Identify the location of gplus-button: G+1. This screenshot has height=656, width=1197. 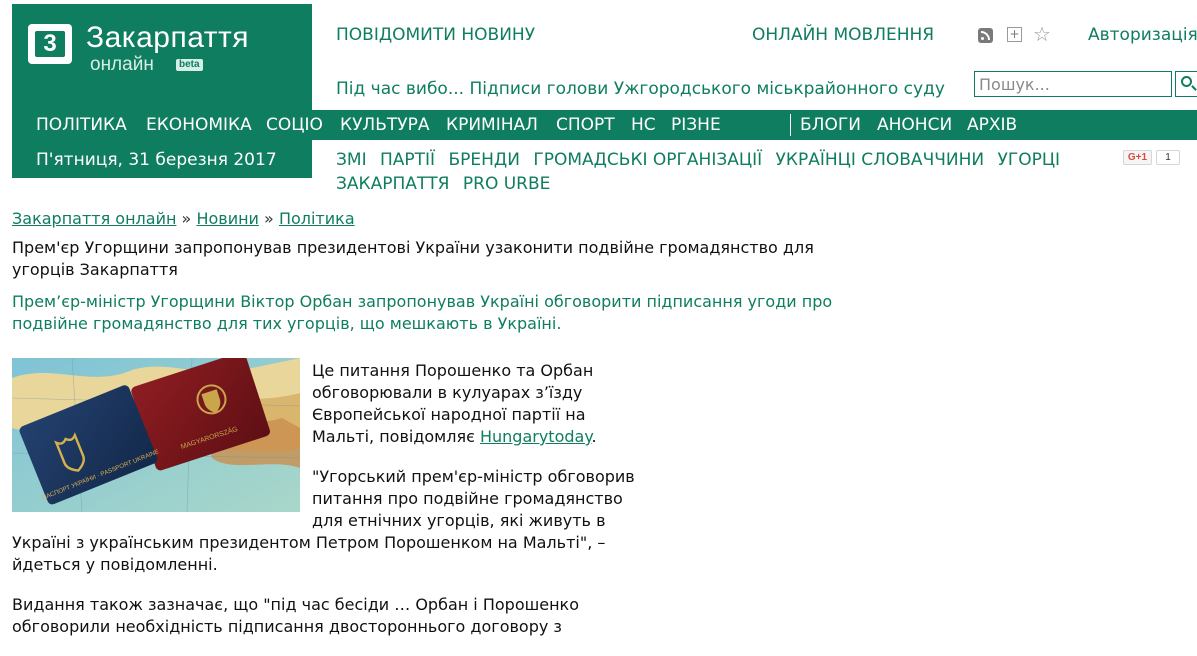
(1137, 157).